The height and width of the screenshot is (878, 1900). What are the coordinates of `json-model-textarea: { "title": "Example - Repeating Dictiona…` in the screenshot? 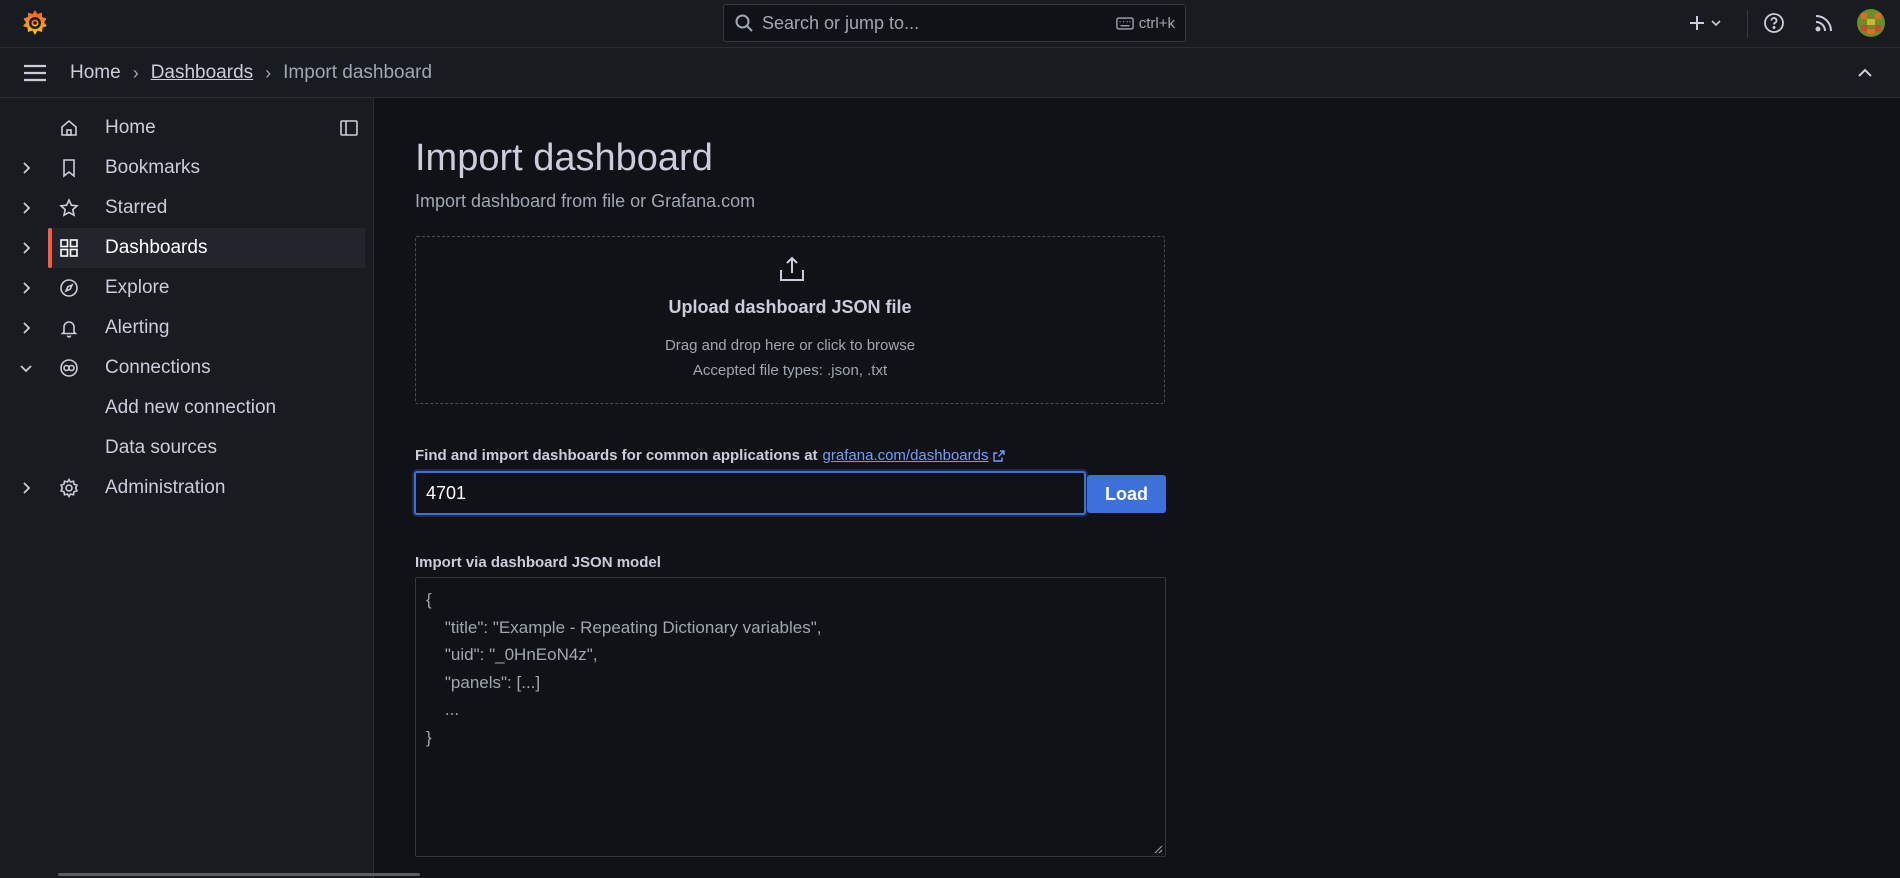 It's located at (790, 717).